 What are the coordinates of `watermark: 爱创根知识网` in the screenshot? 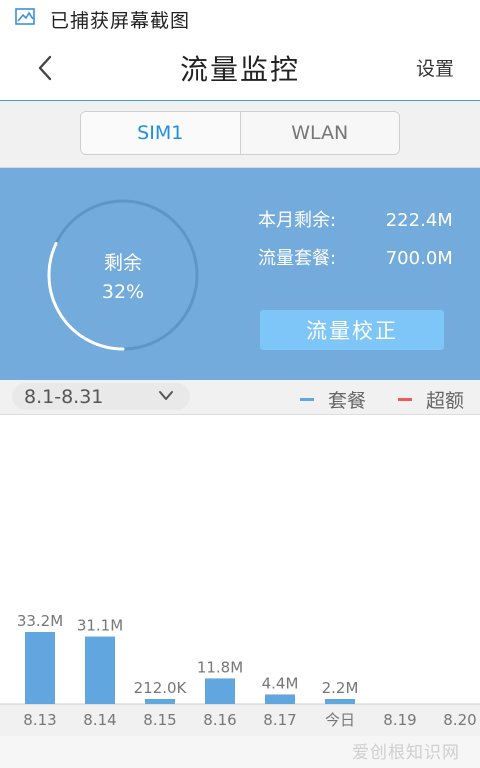 It's located at (406, 753).